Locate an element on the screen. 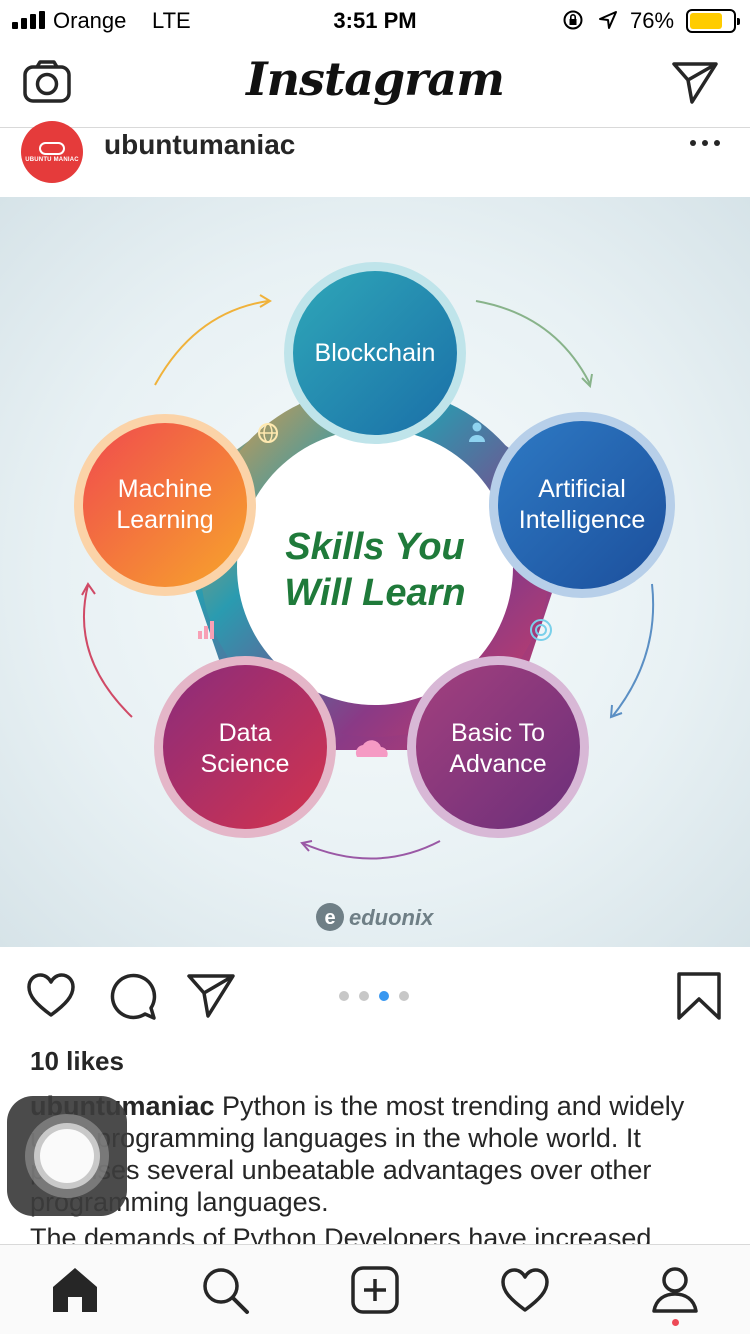 This screenshot has height=1334, width=750. comment-icon is located at coordinates (133, 996).